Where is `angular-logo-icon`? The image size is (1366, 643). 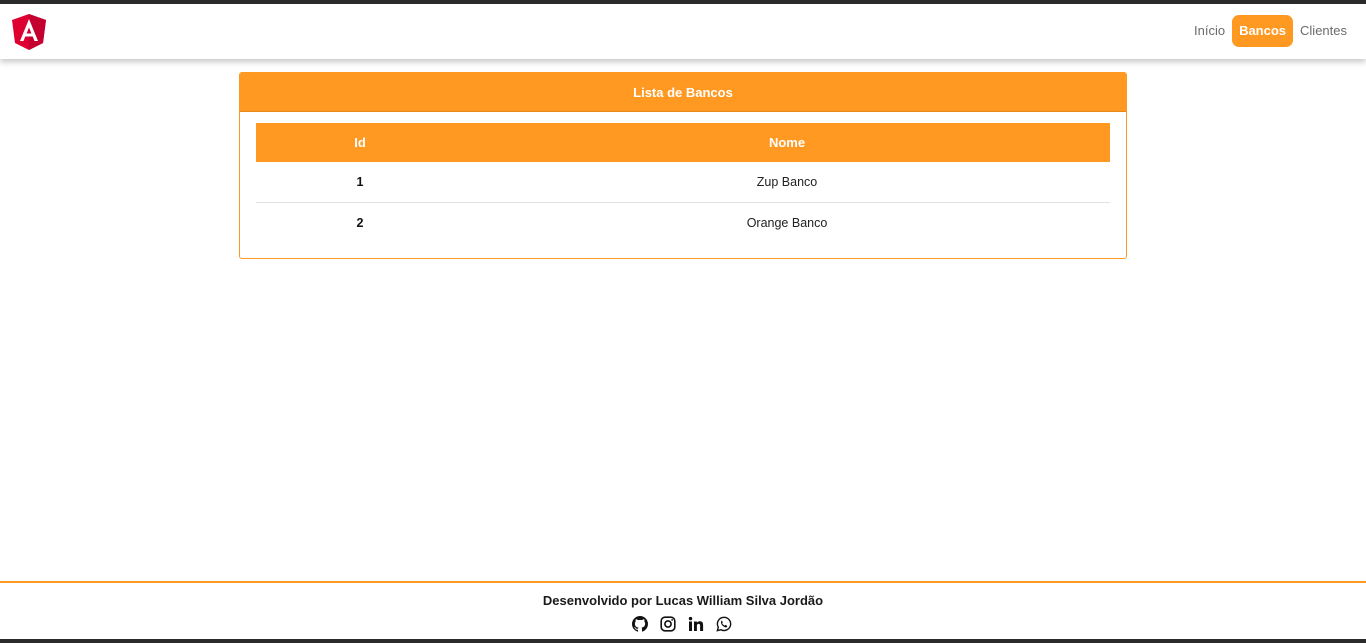 angular-logo-icon is located at coordinates (29, 32).